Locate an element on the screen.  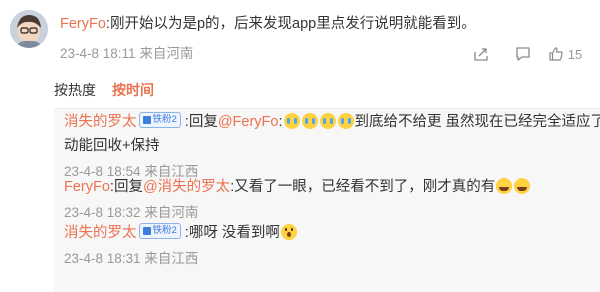
like-button: 15 is located at coordinates (565, 54).